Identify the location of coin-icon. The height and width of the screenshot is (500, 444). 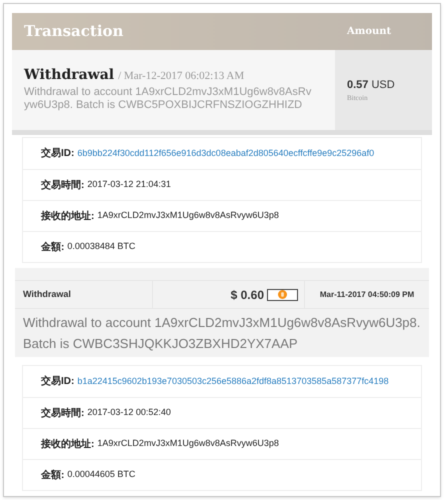
(282, 294).